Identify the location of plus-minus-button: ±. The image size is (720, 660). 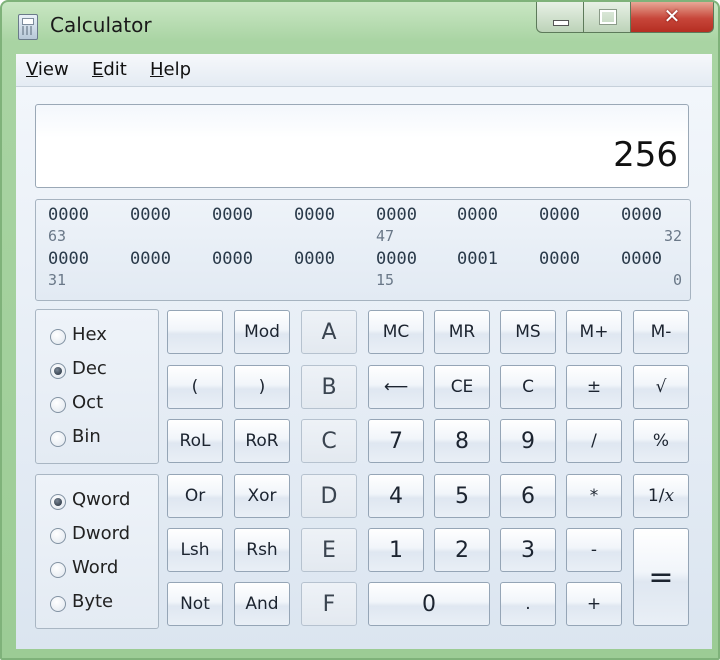
(594, 387).